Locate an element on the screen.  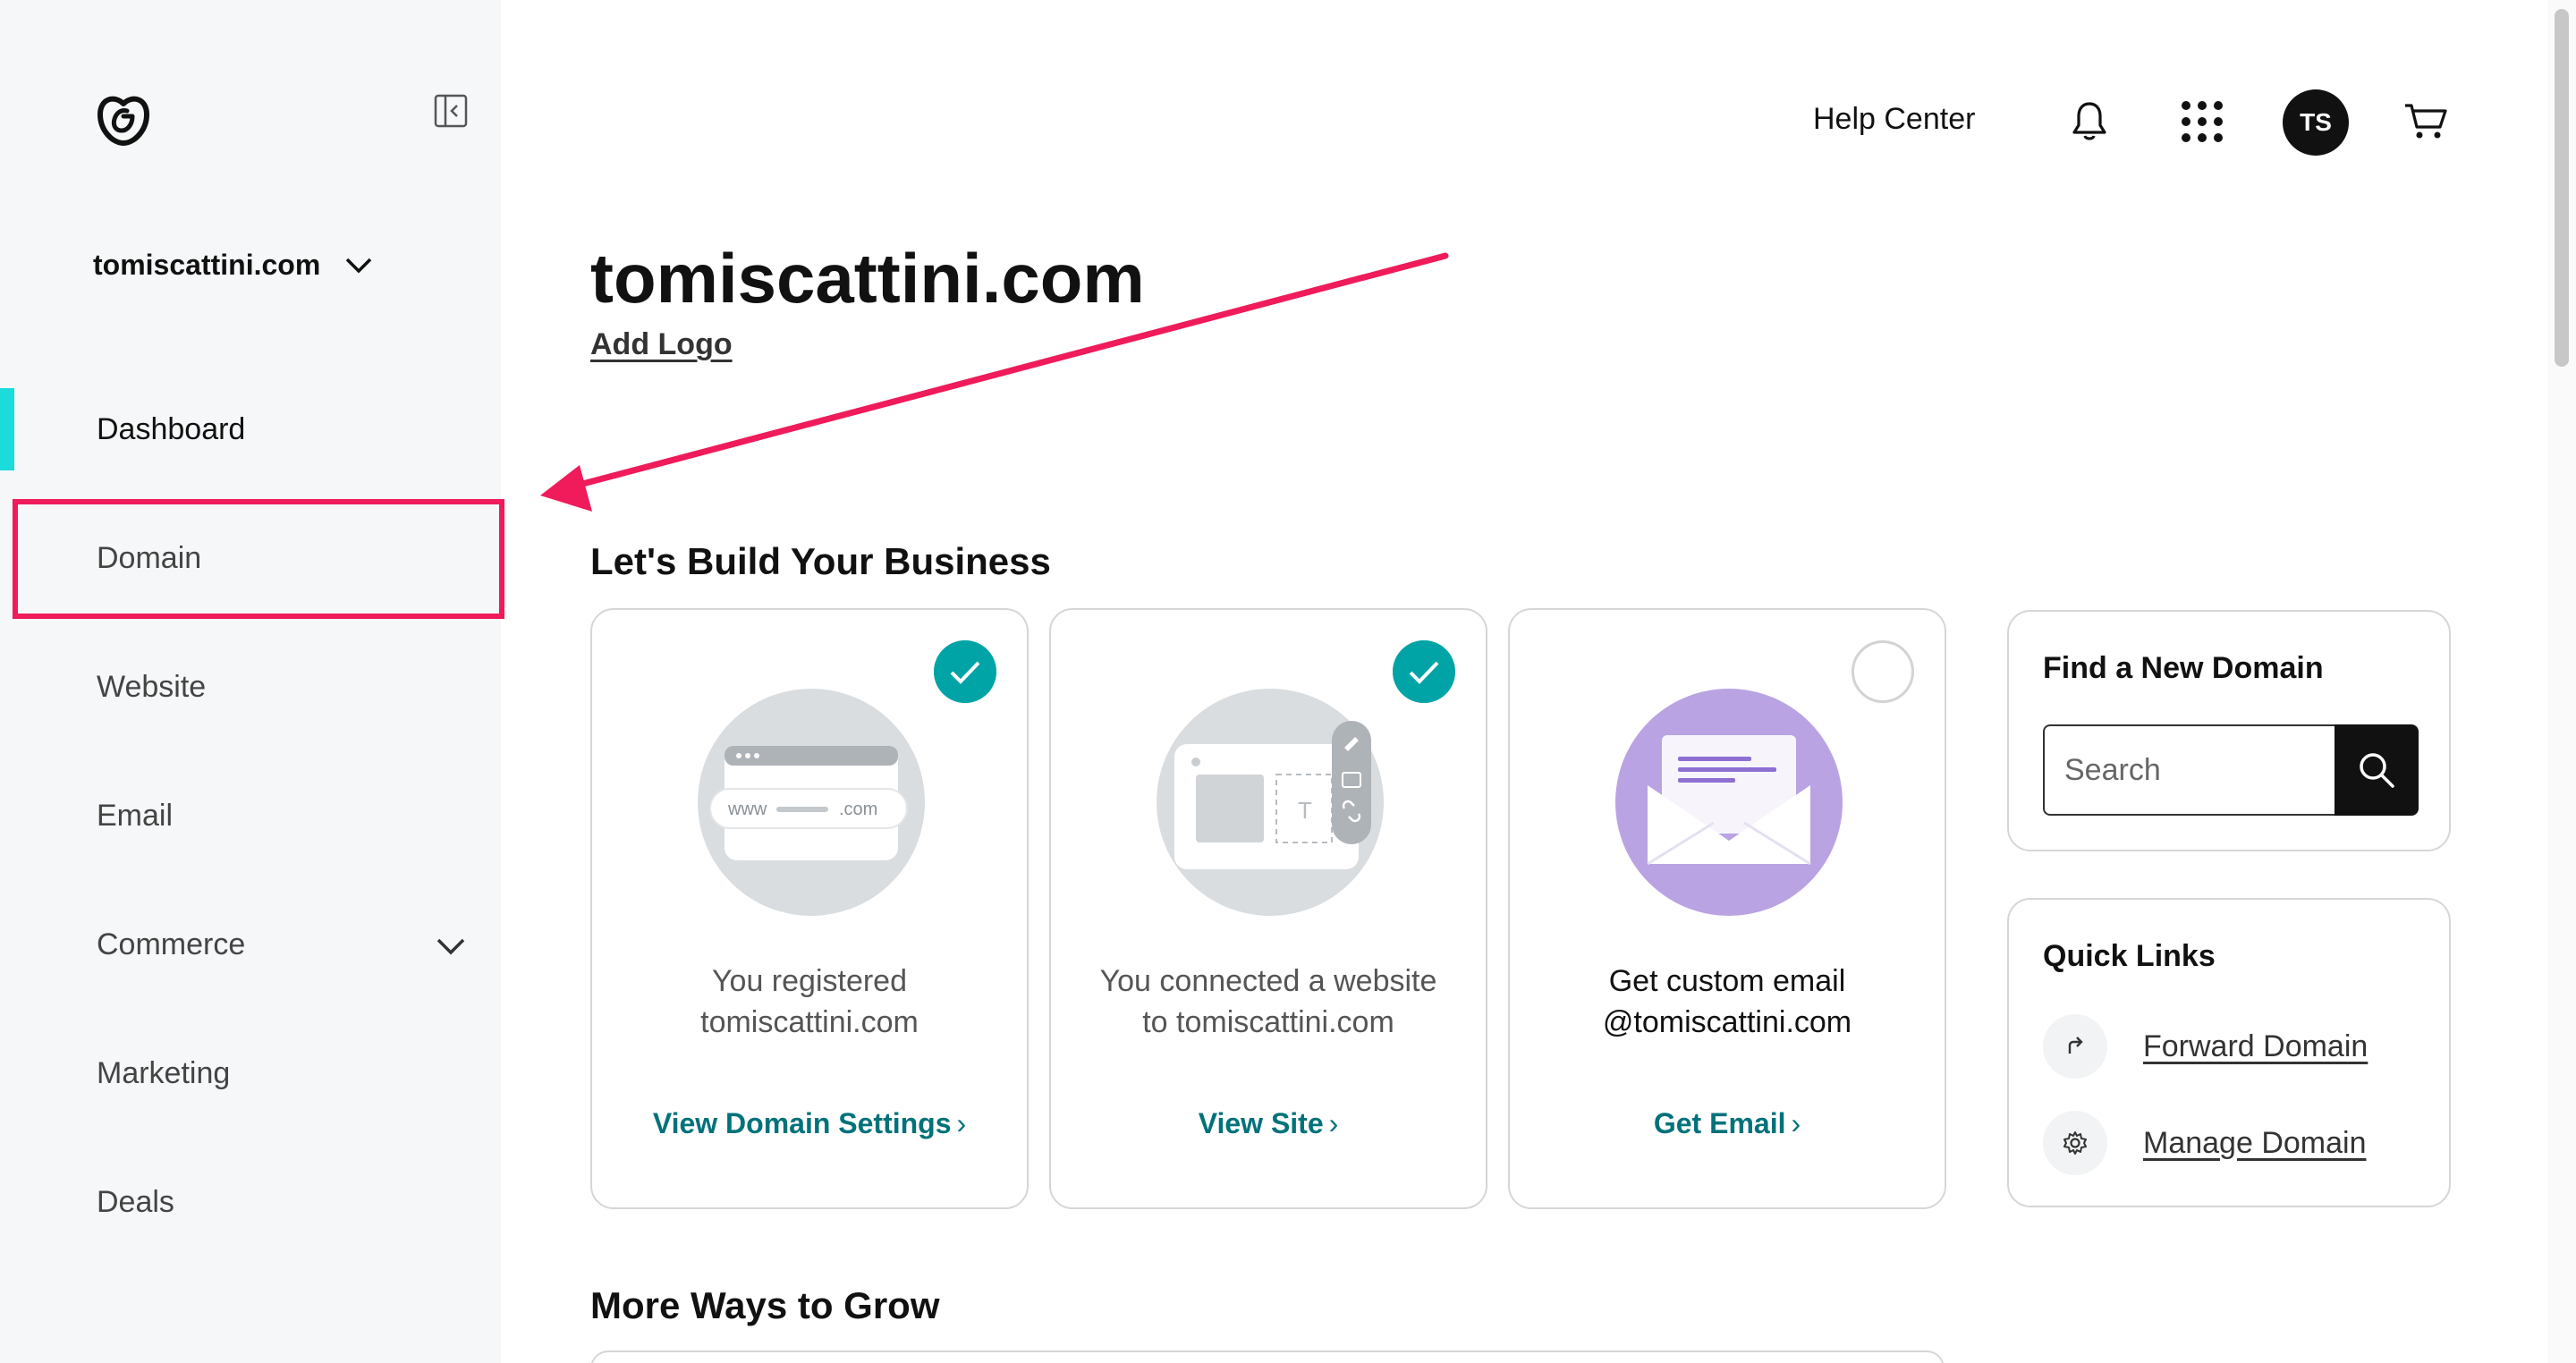
find-domain-title: Find a New Domain is located at coordinates (2183, 668).